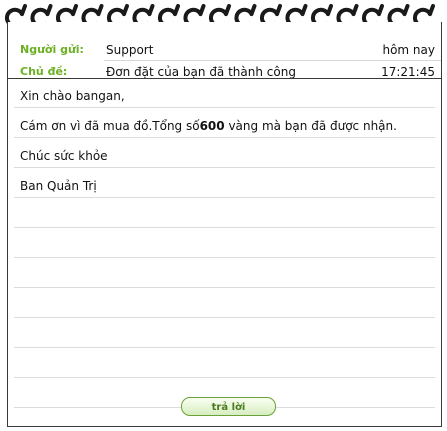 Image resolution: width=447 pixels, height=431 pixels. I want to click on sender-row: Người gửi: Support hôm nay, so click(224, 50).